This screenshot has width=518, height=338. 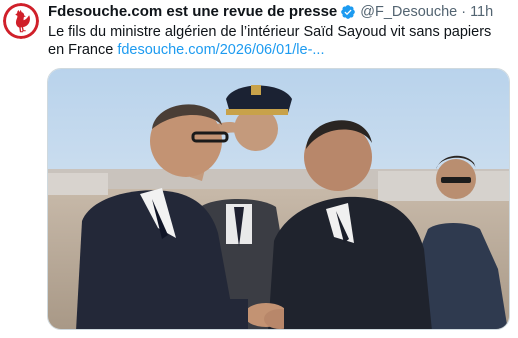 I want to click on avatar, so click(x=21, y=21).